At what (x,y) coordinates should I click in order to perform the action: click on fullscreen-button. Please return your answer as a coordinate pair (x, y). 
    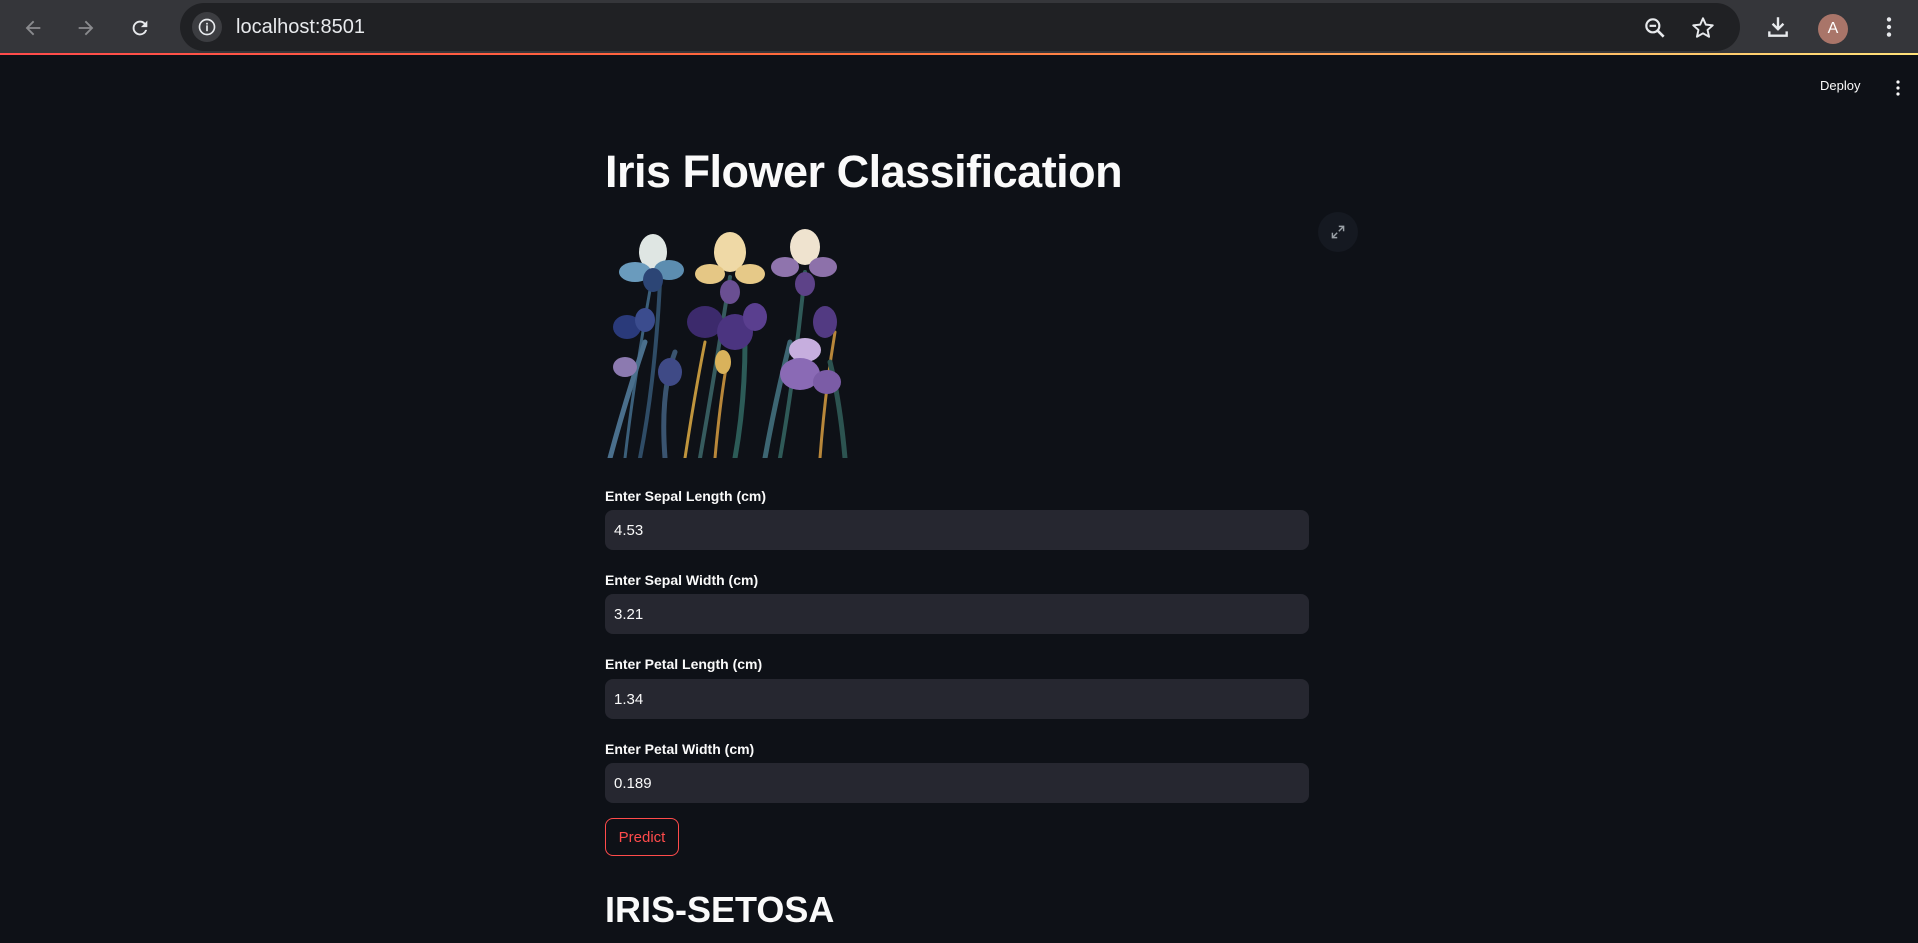
    Looking at the image, I should click on (1338, 232).